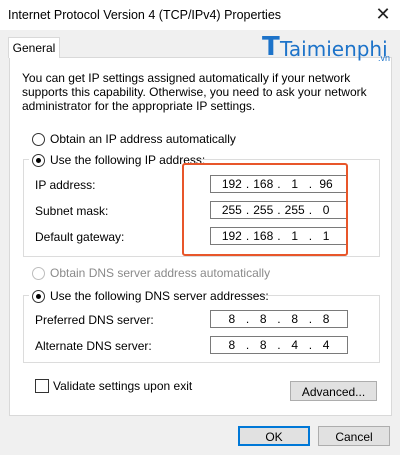 Image resolution: width=400 pixels, height=455 pixels. What do you see at coordinates (65, 185) in the screenshot?
I see `ip-address-label: IP address:` at bounding box center [65, 185].